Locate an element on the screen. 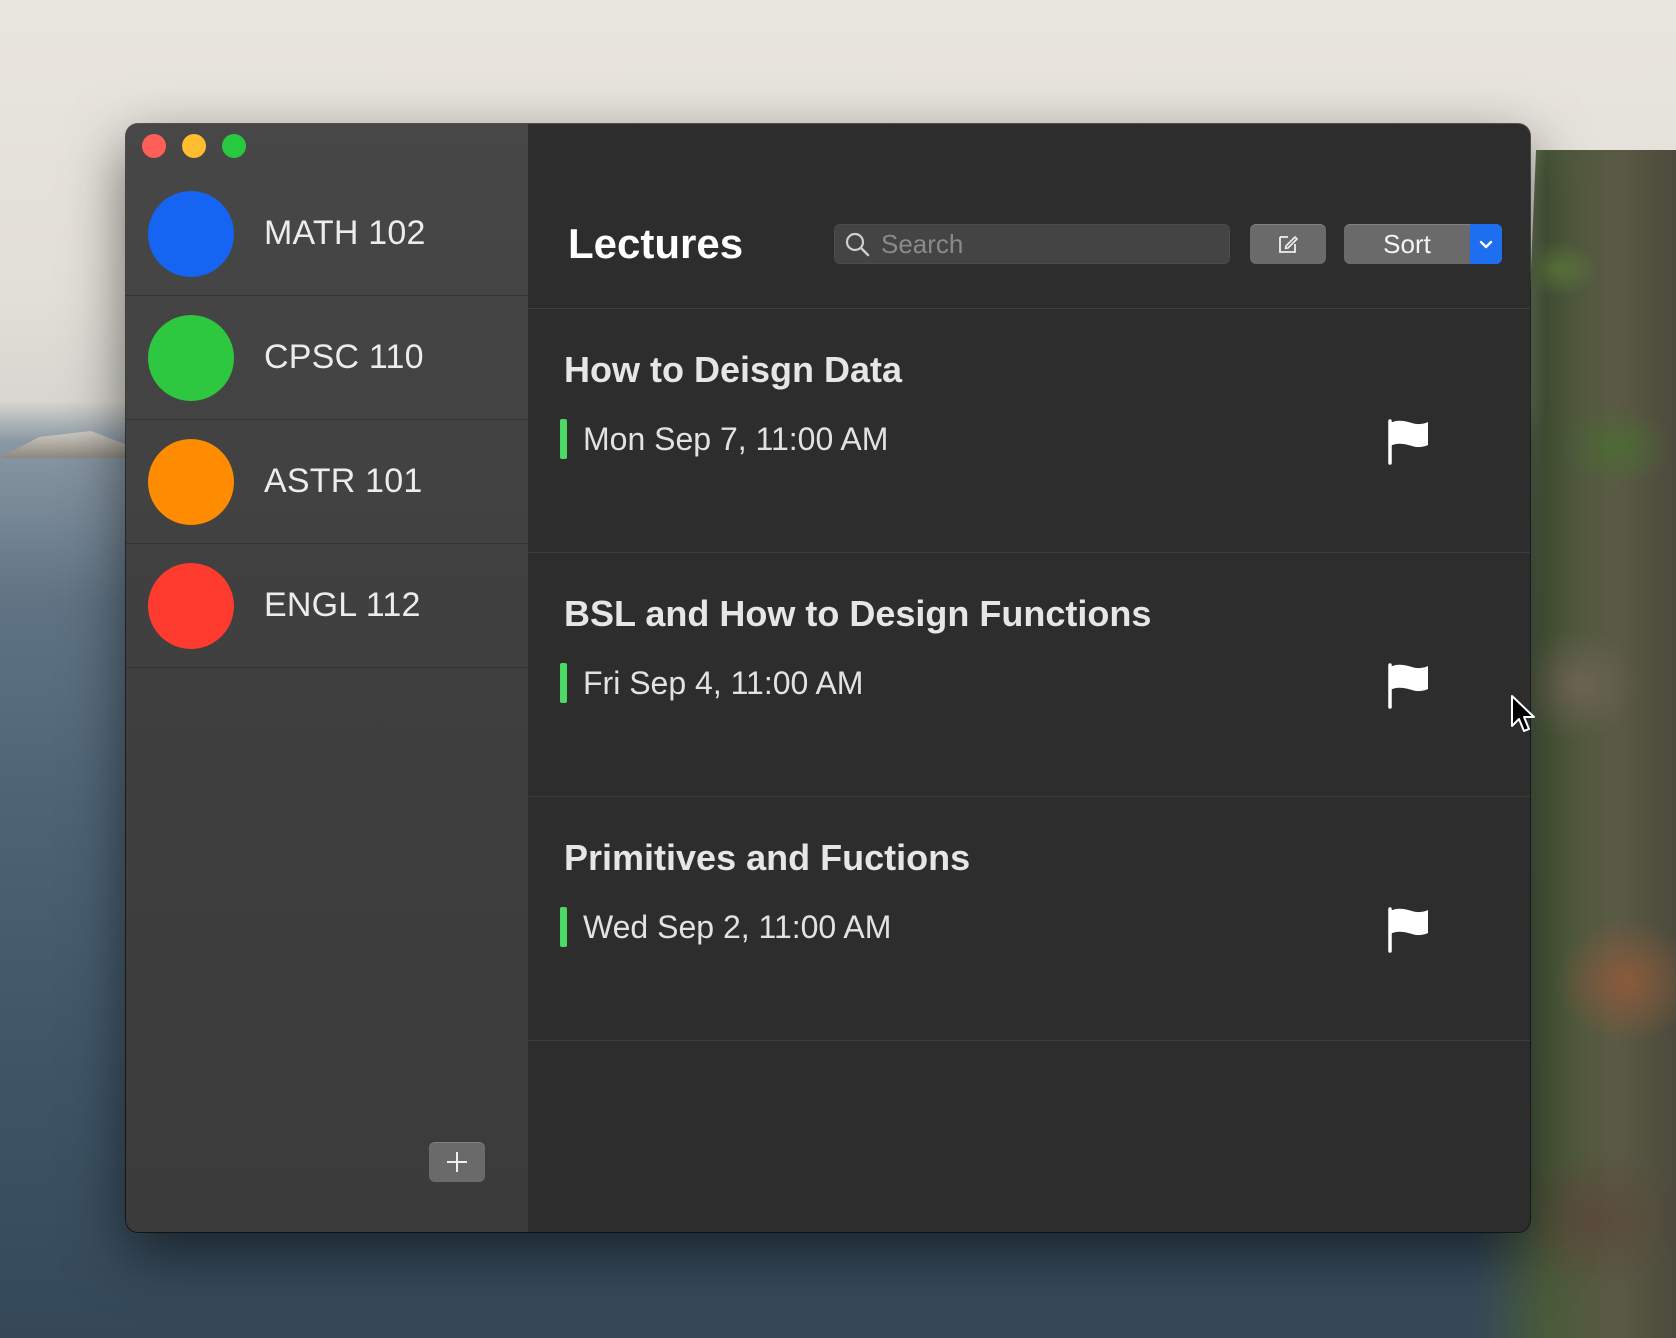  course-item-cpsc-110: CPSC 110 is located at coordinates (327, 358).